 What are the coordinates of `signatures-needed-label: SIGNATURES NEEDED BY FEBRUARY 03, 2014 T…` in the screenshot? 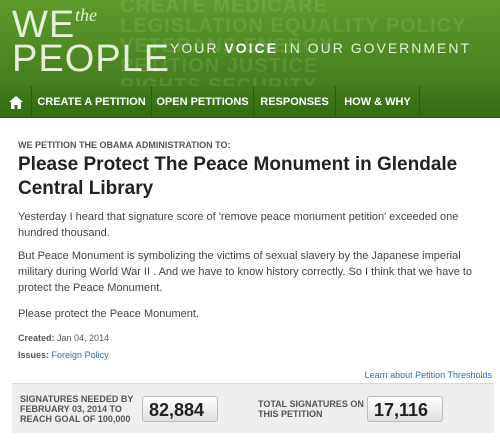 It's located at (77, 409).